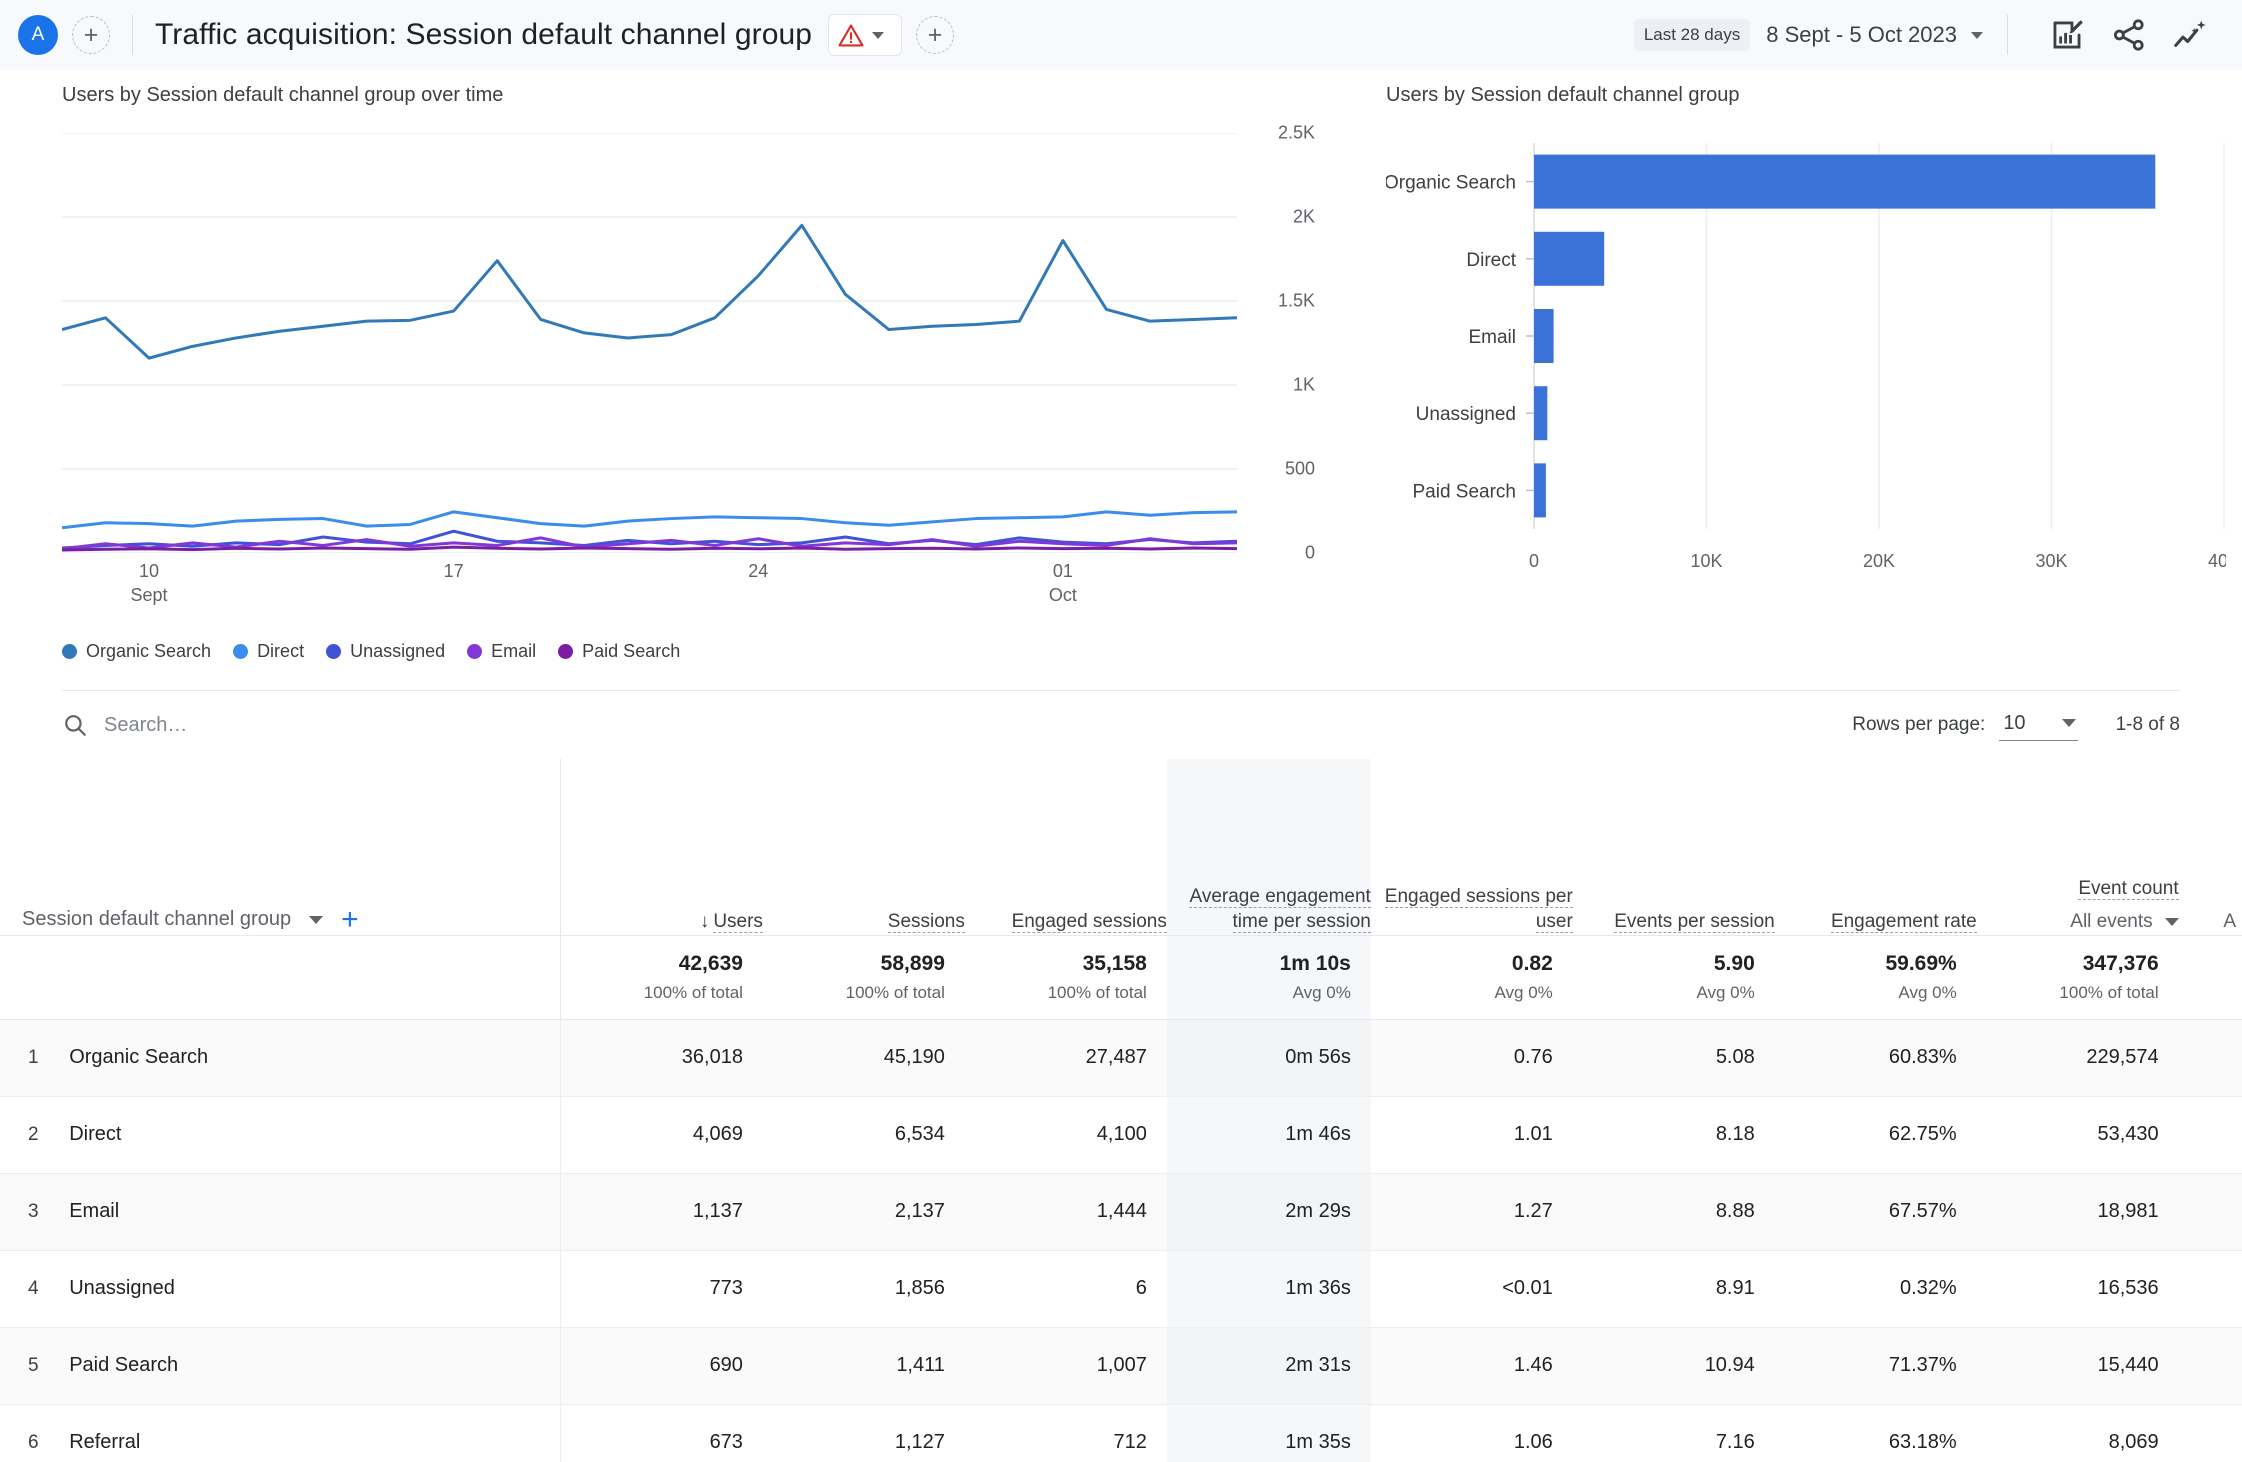 The height and width of the screenshot is (1462, 2242). Describe the element at coordinates (1268, 1366) in the screenshot. I see `cell-avg-engagement-time: 2m 31s` at that location.